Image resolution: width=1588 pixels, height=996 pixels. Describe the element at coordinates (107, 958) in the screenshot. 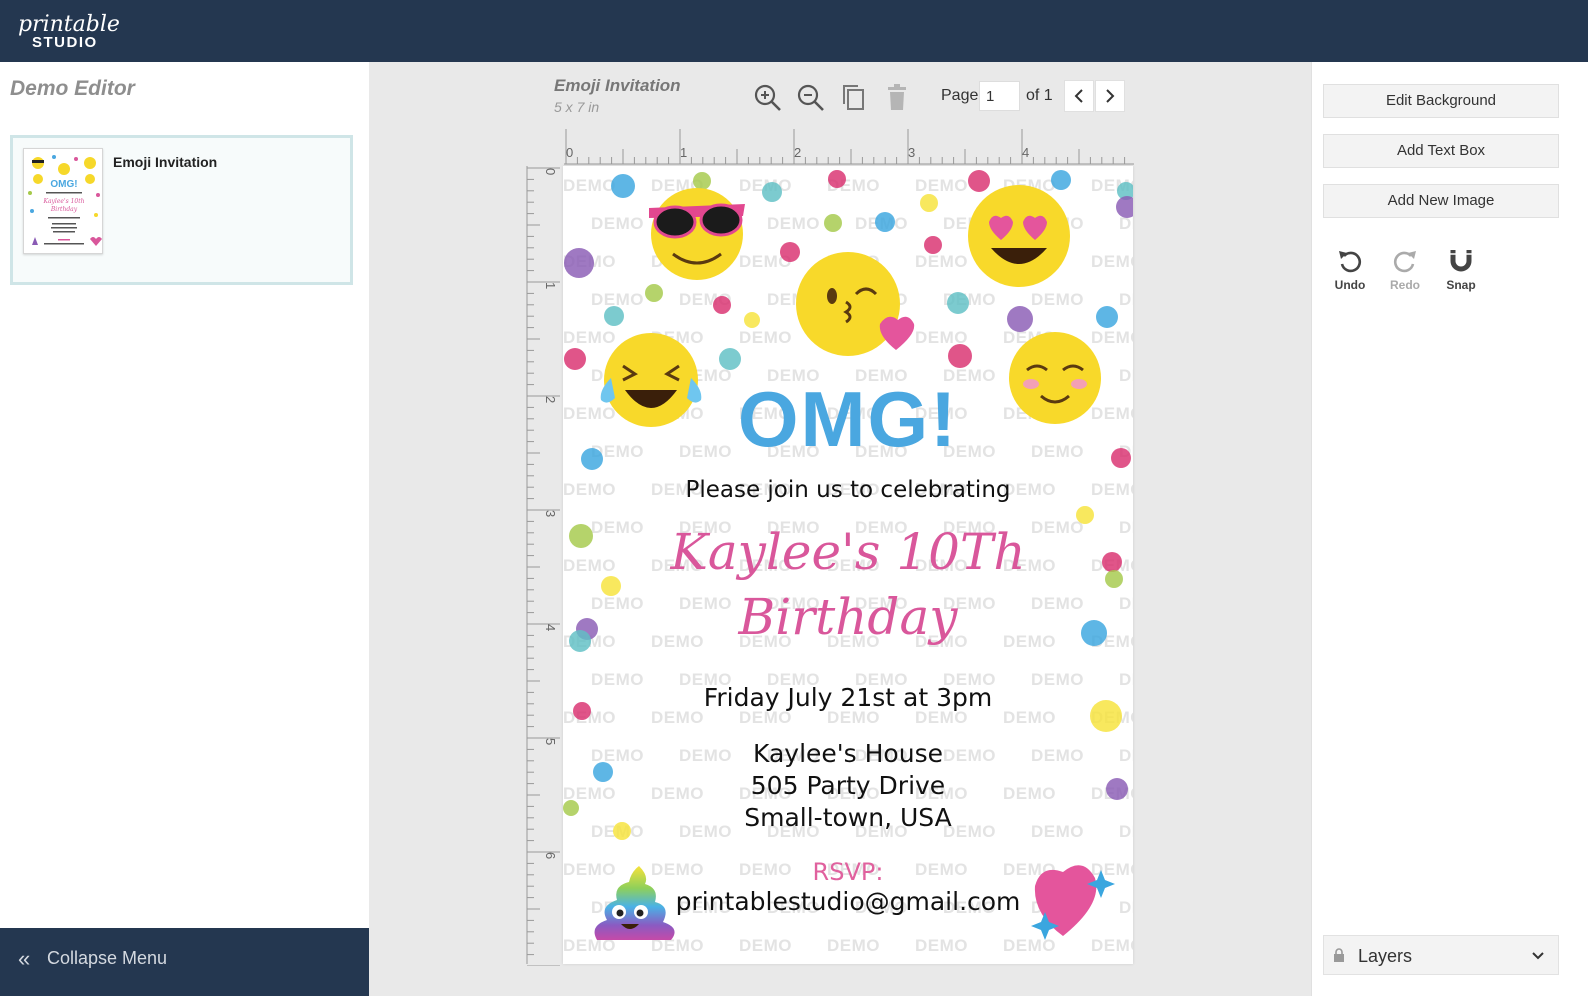

I see `collapse-menu-label: Collapse Menu` at that location.